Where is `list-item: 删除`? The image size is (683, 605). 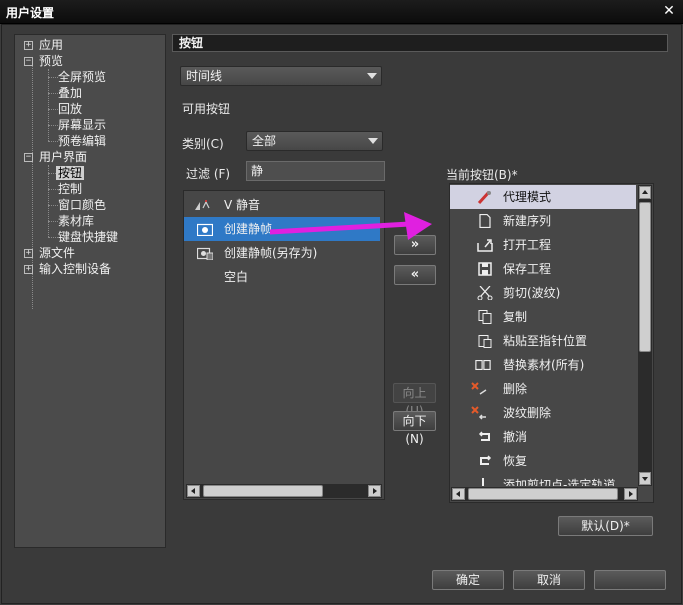 list-item: 删除 is located at coordinates (543, 389).